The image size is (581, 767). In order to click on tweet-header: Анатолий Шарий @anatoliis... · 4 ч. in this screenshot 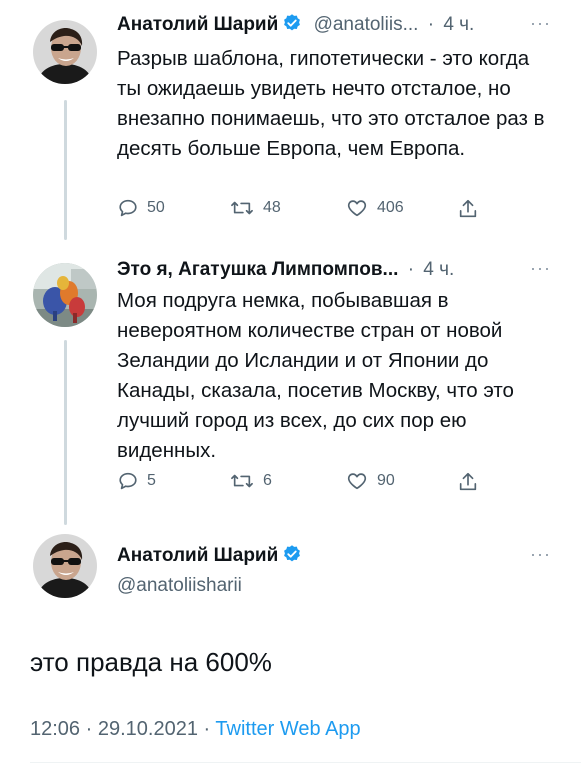, I will do `click(295, 26)`.